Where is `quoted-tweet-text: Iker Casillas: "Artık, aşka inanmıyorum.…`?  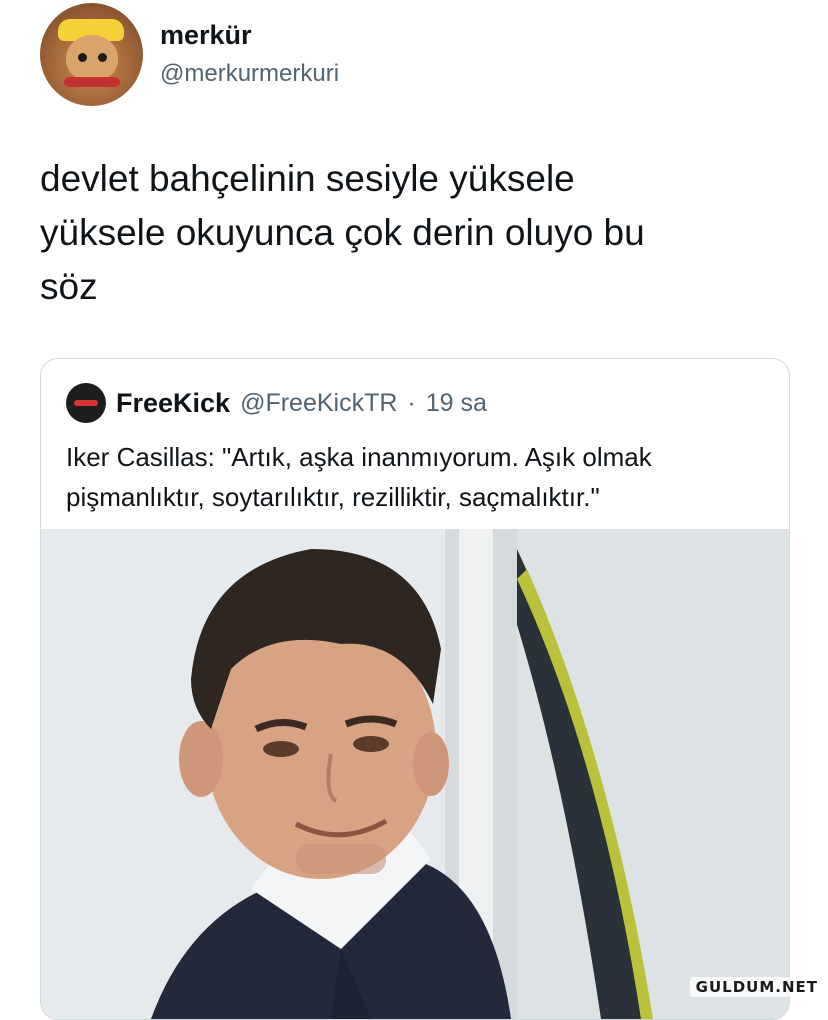 quoted-tweet-text: Iker Casillas: "Artık, aşka inanmıyorum.… is located at coordinates (416, 477).